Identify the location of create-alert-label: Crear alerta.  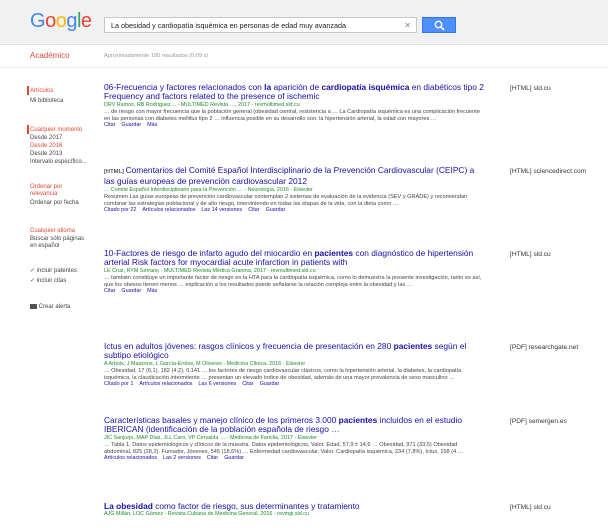
(54, 307).